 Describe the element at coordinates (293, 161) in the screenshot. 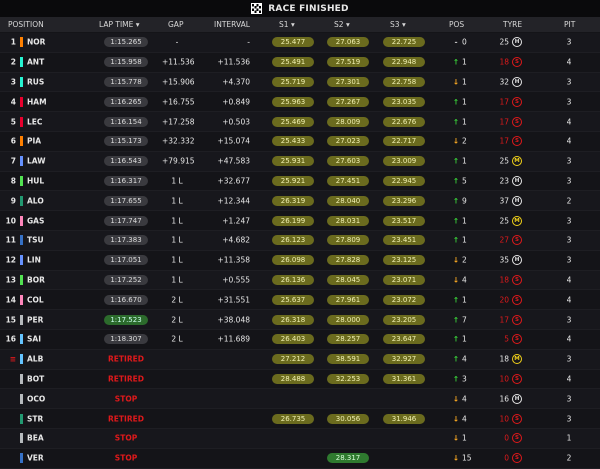

I see `sector-1-time: 25.931` at that location.